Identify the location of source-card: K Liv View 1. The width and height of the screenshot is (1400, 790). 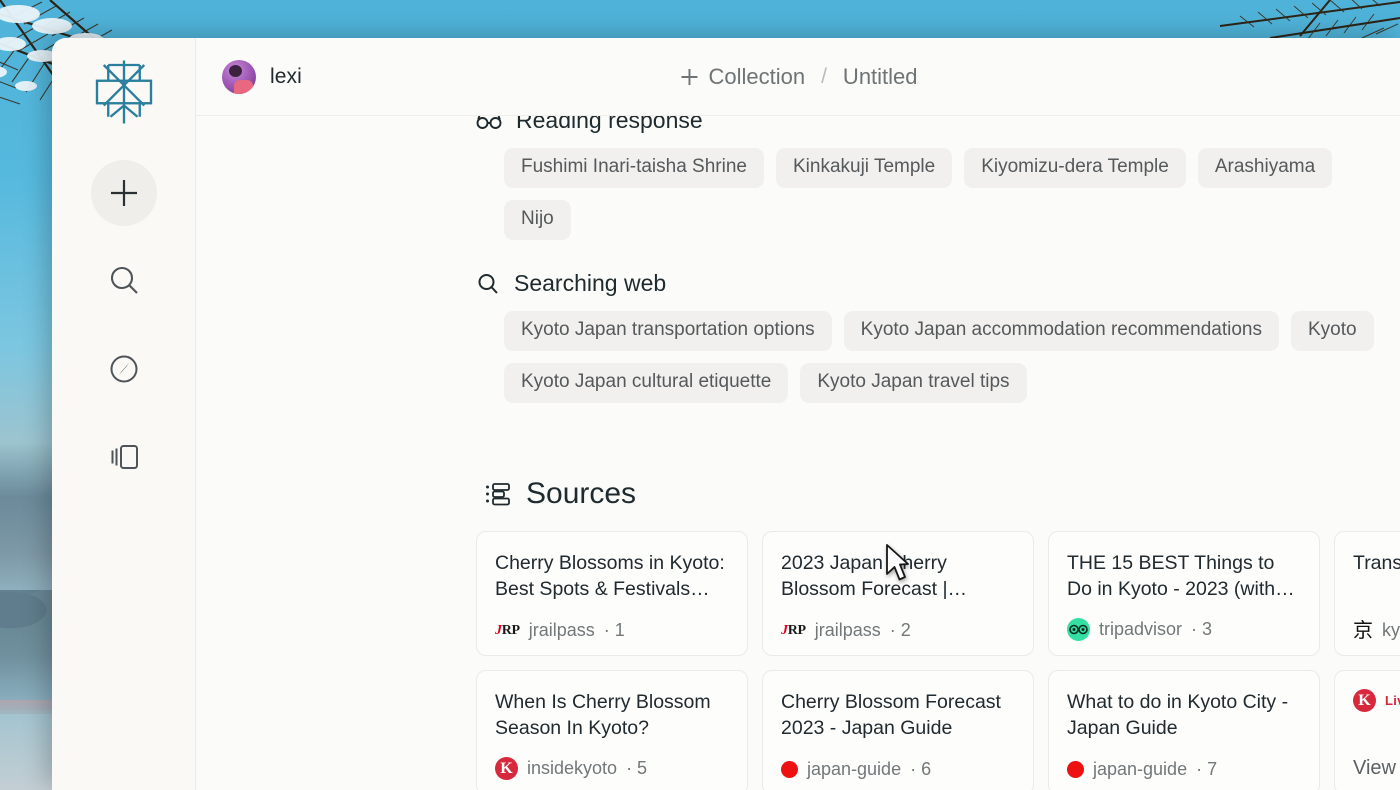
(1367, 730).